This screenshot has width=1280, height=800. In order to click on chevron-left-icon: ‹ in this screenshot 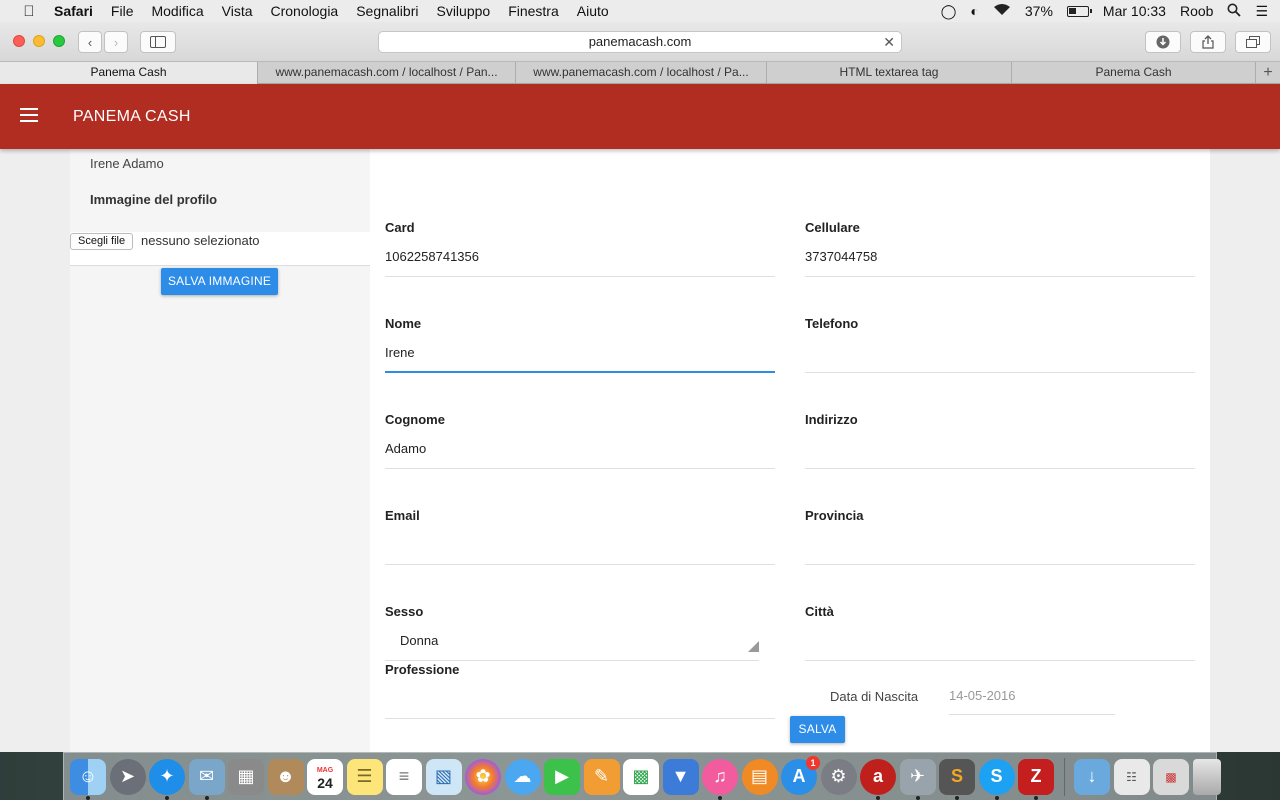, I will do `click(90, 42)`.